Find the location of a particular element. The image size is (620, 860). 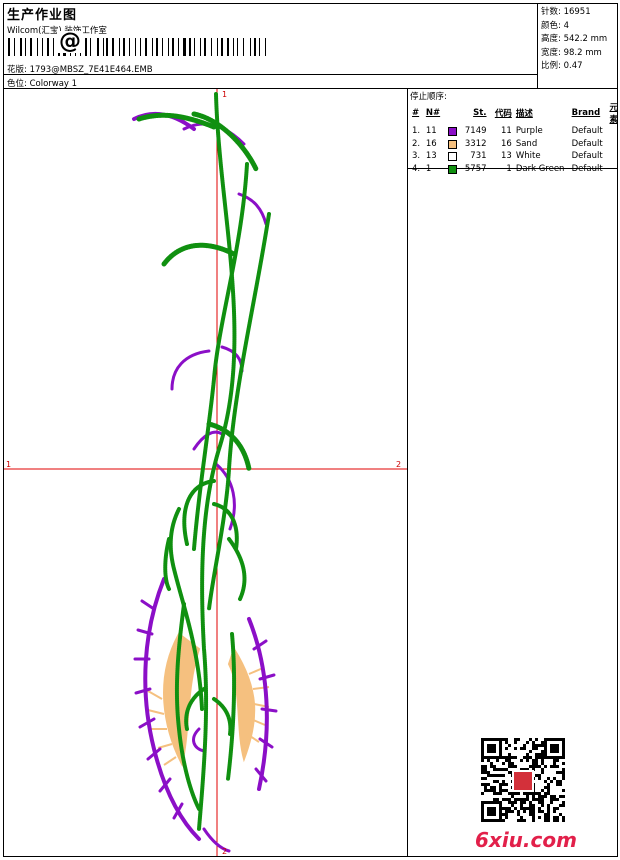

barcode is located at coordinates (139, 47).